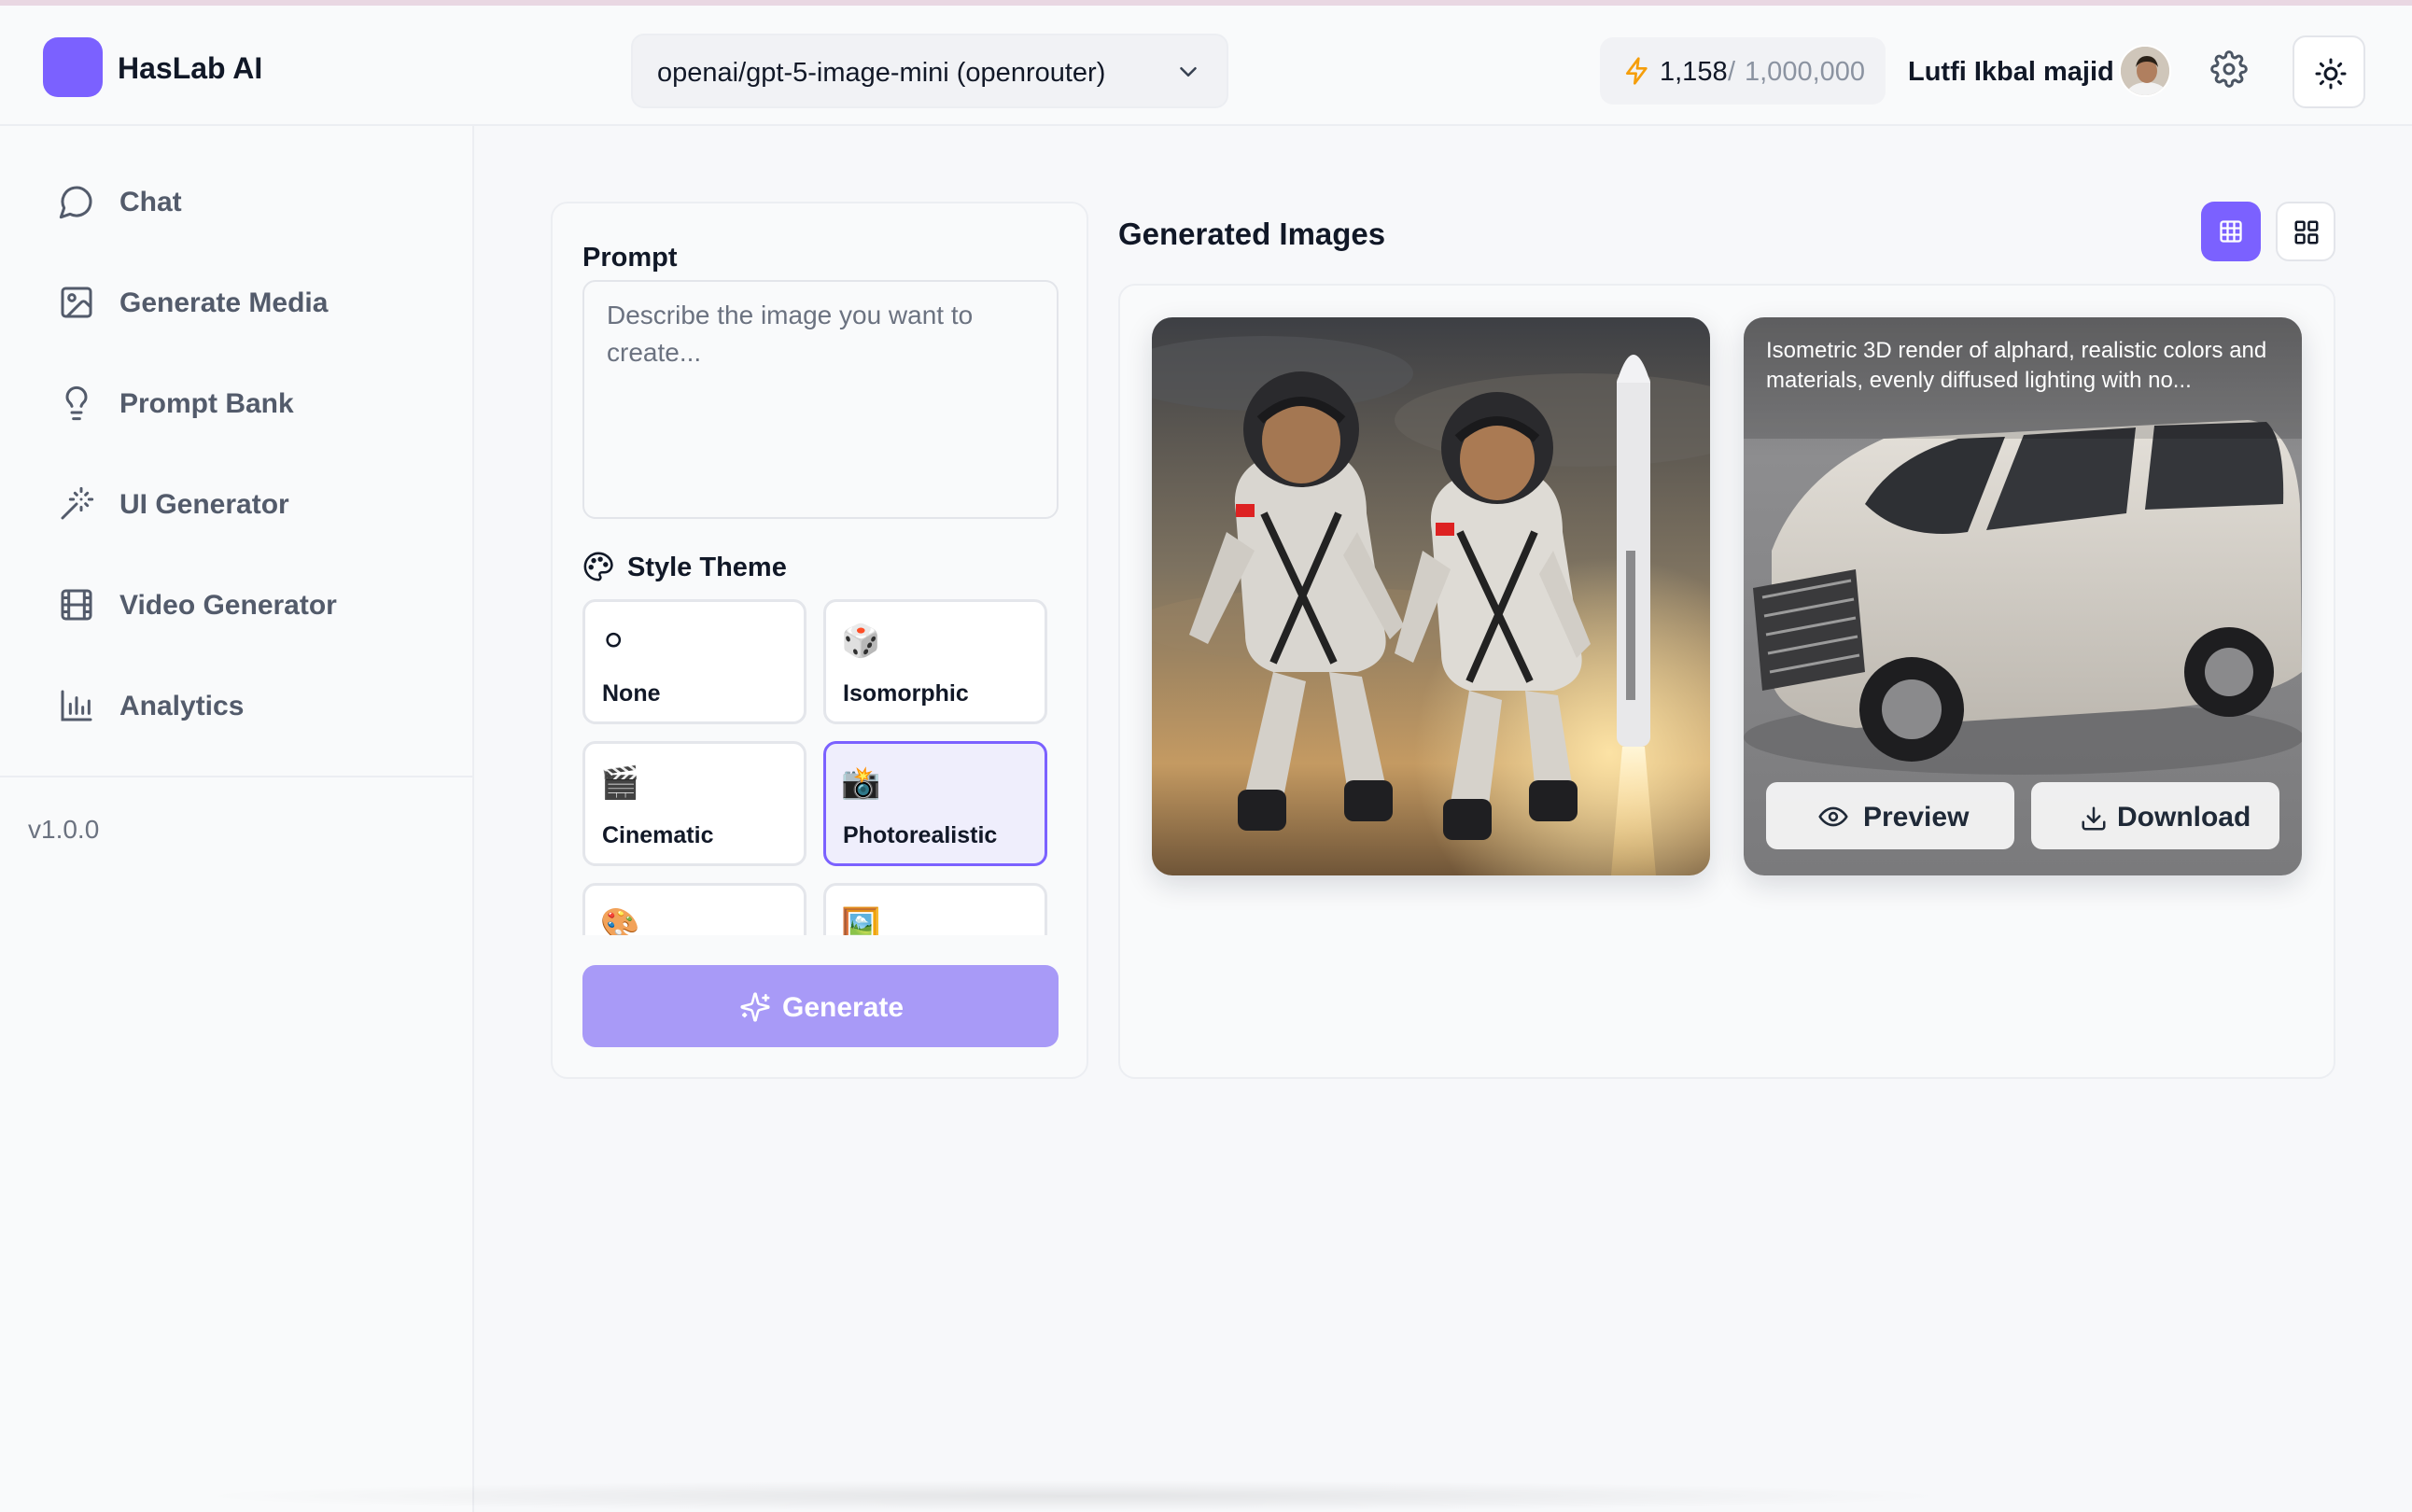 This screenshot has height=1512, width=2412. I want to click on style-option-label: None, so click(631, 693).